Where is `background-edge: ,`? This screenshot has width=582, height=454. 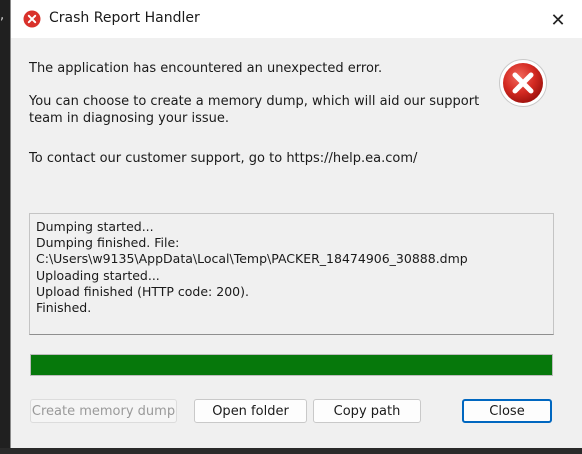 background-edge: , is located at coordinates (5, 227).